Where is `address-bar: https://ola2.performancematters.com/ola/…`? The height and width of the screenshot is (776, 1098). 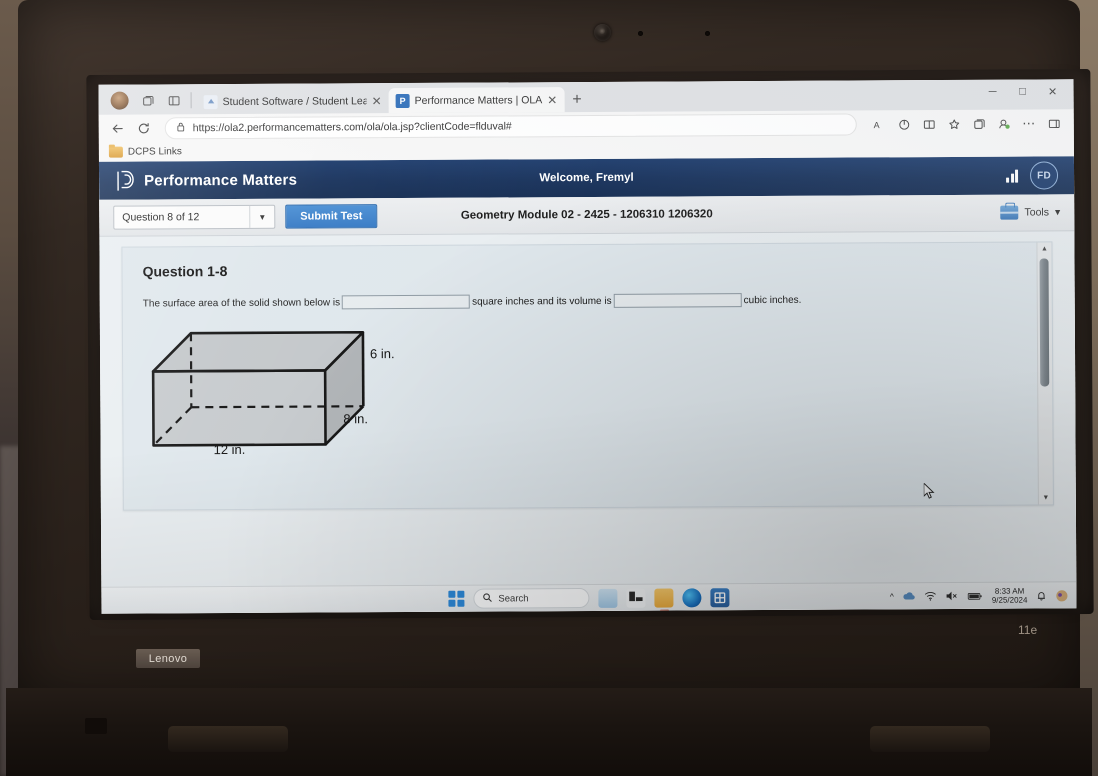 address-bar: https://ola2.performancematters.com/ola/… is located at coordinates (510, 126).